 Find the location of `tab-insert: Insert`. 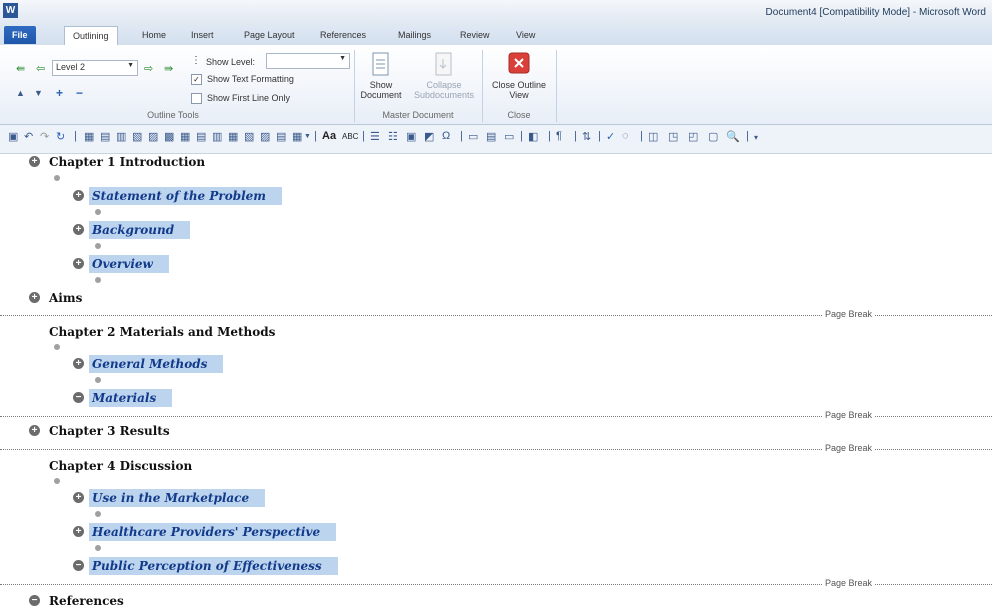

tab-insert: Insert is located at coordinates (202, 35).